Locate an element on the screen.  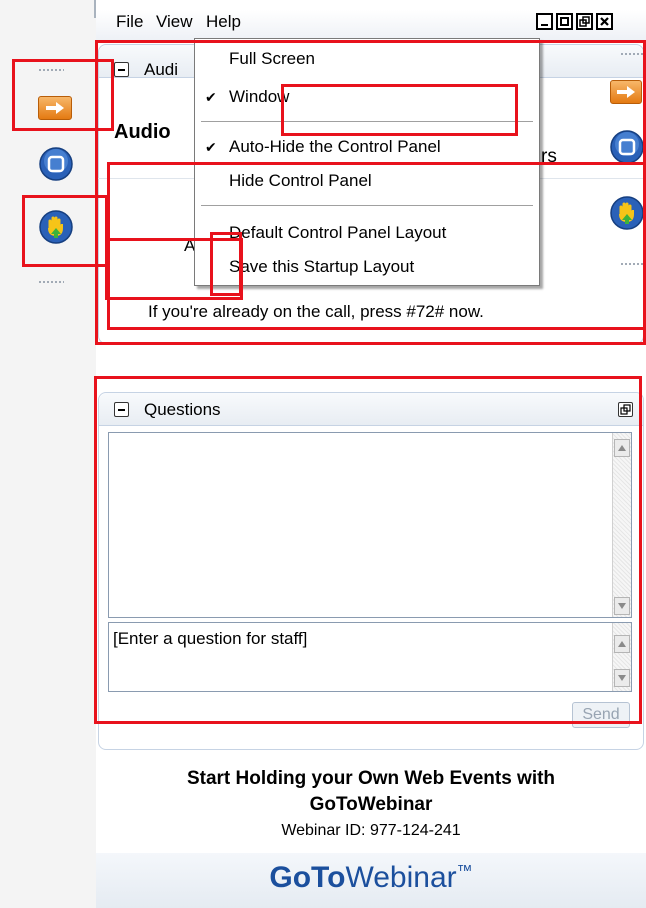
logo-part1: GoTo is located at coordinates (307, 877).